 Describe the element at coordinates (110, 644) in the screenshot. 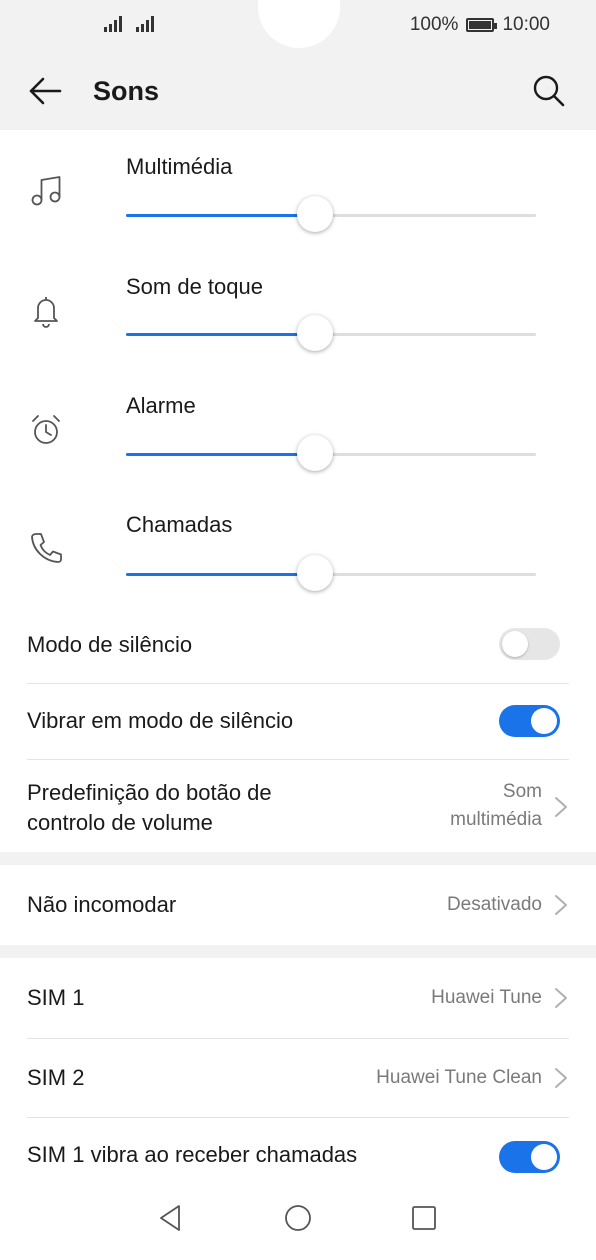

I see `row-label: Modo de silêncio` at that location.